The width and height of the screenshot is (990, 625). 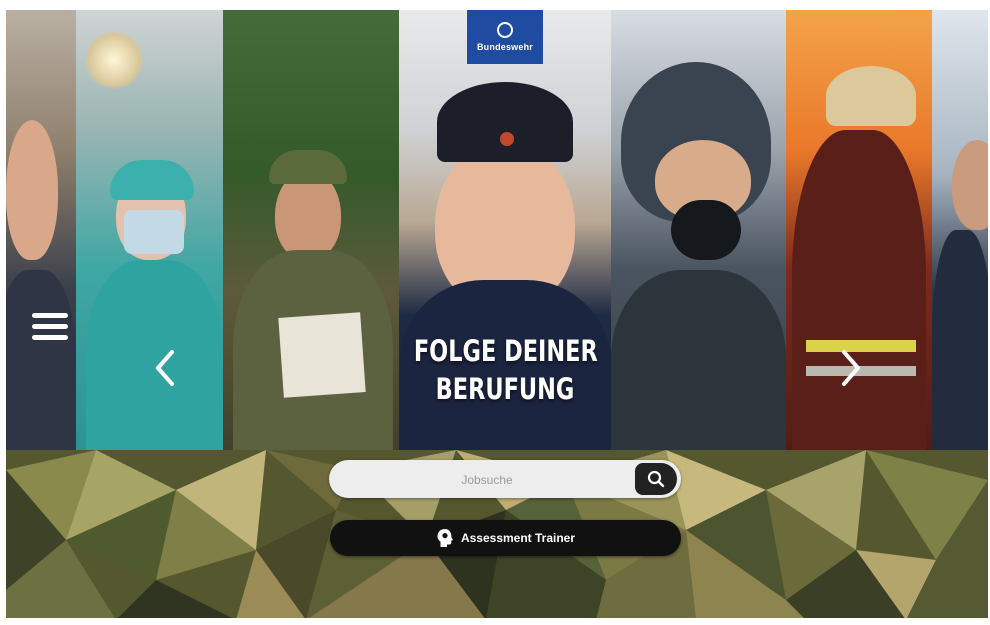 I want to click on bundeswehr-logo: Bundeswehr, so click(x=505, y=37).